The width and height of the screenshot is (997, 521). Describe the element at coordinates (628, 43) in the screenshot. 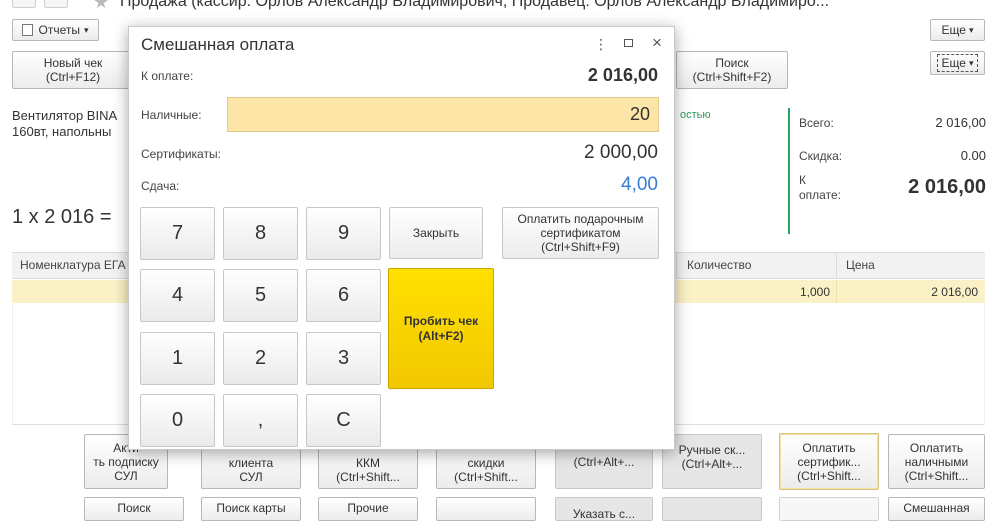

I see `maximize-icon` at that location.